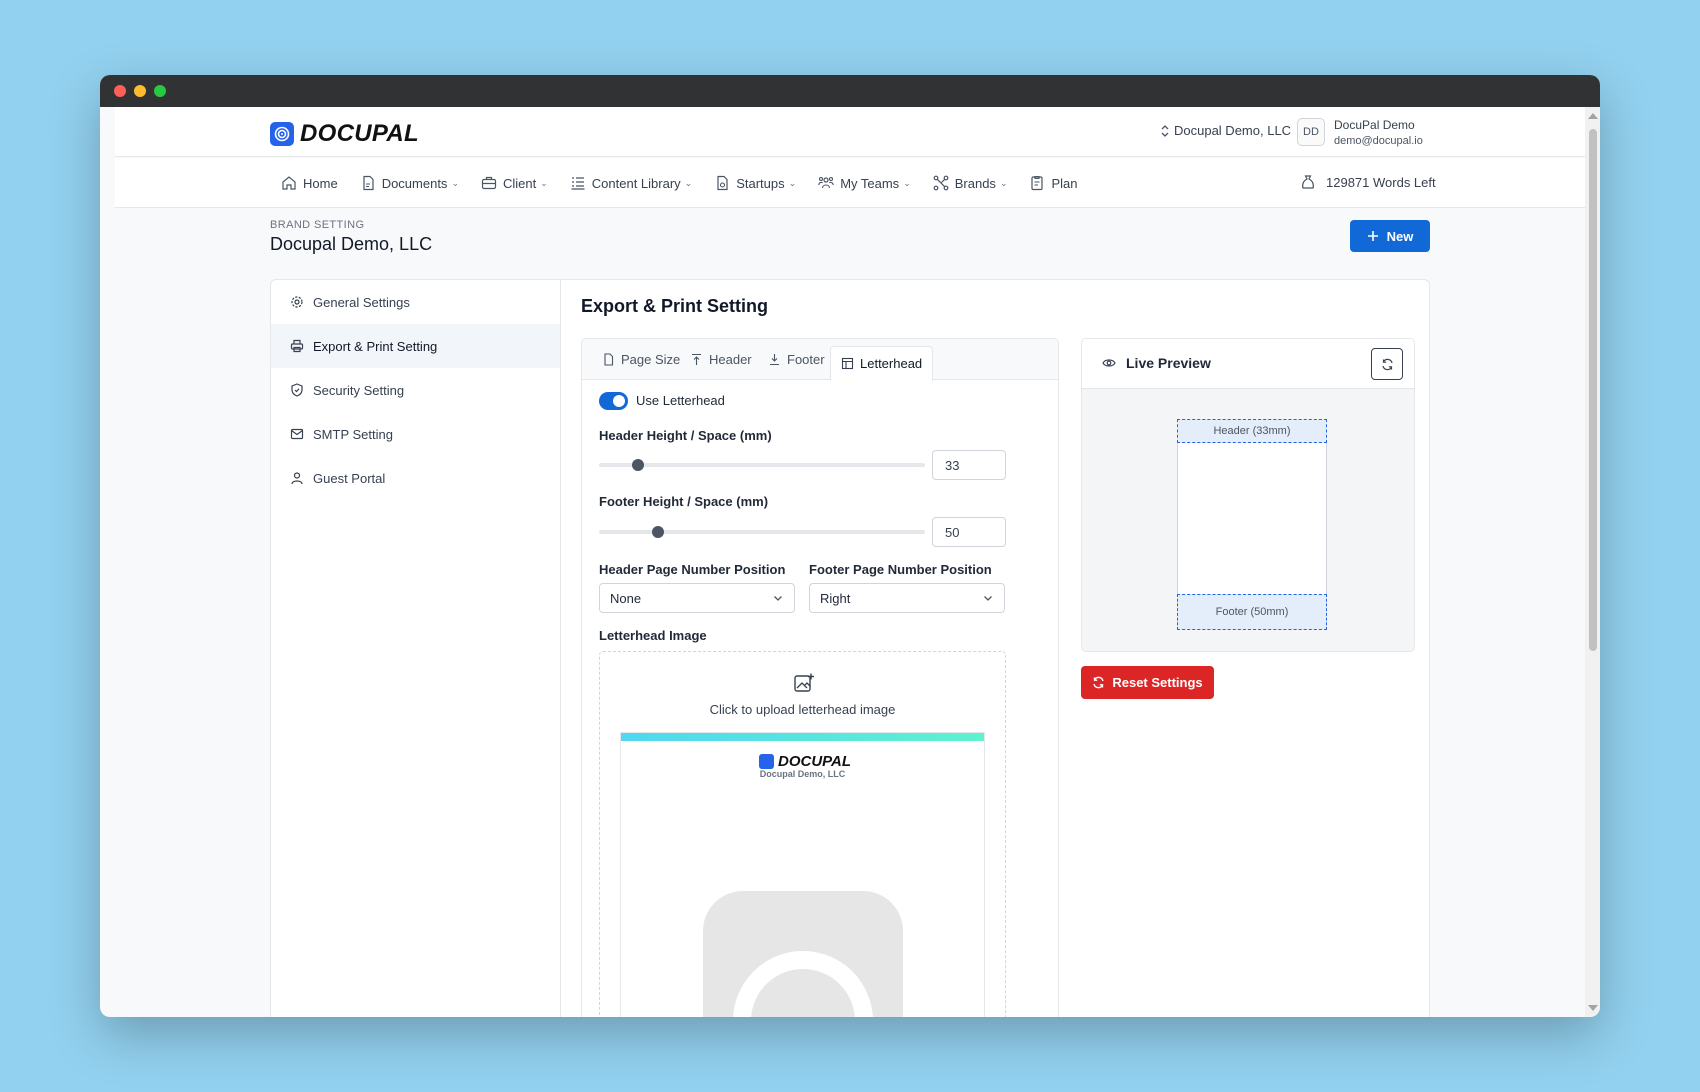 The image size is (1700, 1092). Describe the element at coordinates (140, 91) in the screenshot. I see `minimize-window-button` at that location.